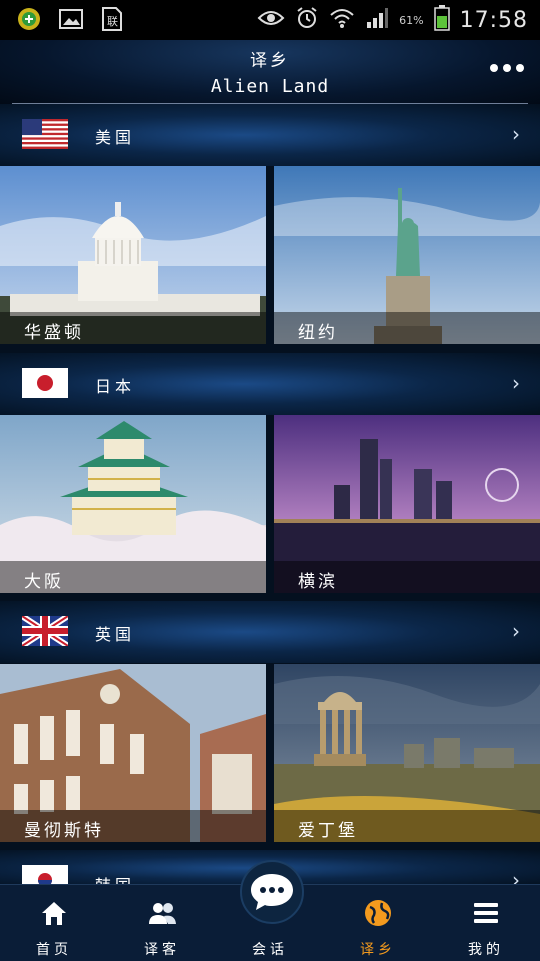 The image size is (540, 961). I want to click on japan-flag-icon, so click(45, 383).